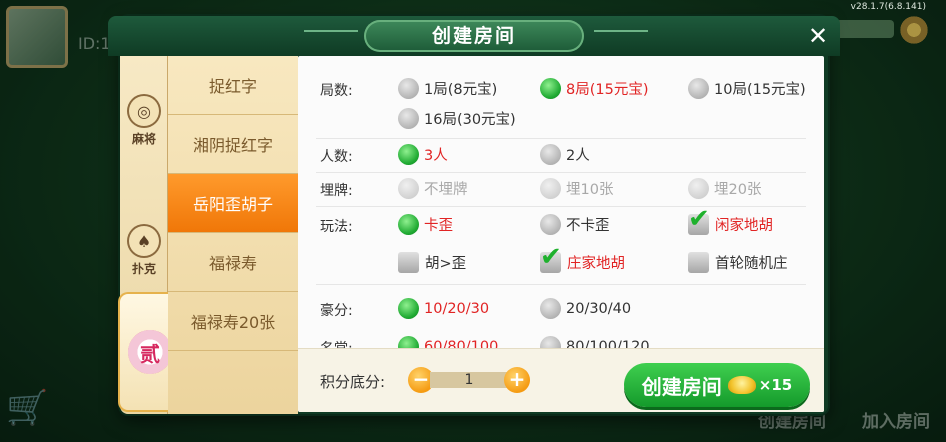  What do you see at coordinates (818, 36) in the screenshot?
I see `close-button: ✕` at bounding box center [818, 36].